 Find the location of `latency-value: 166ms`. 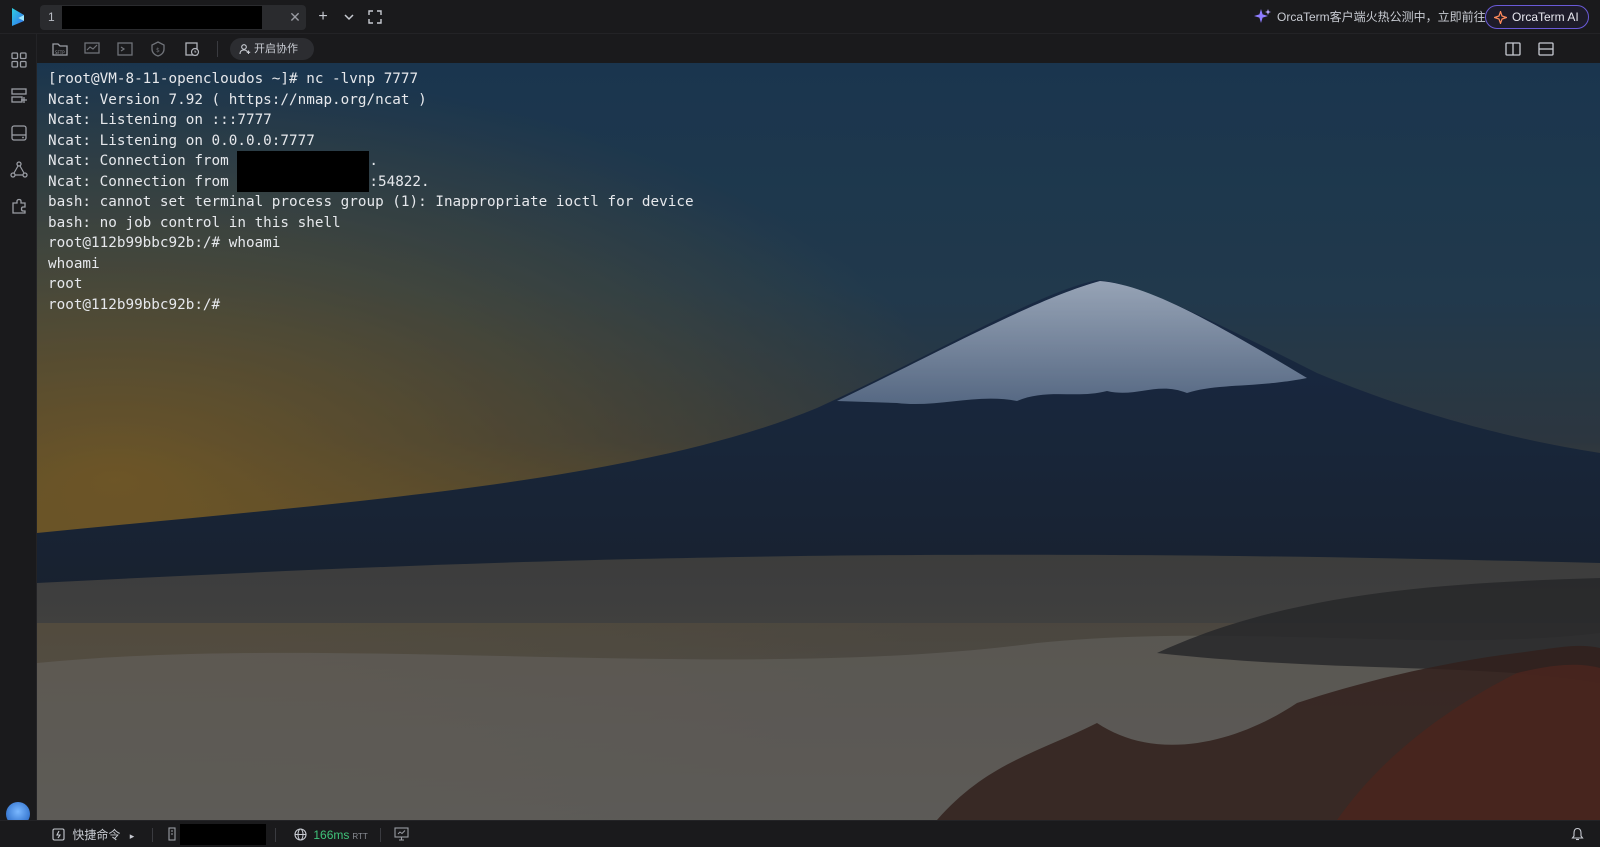

latency-value: 166ms is located at coordinates (331, 835).